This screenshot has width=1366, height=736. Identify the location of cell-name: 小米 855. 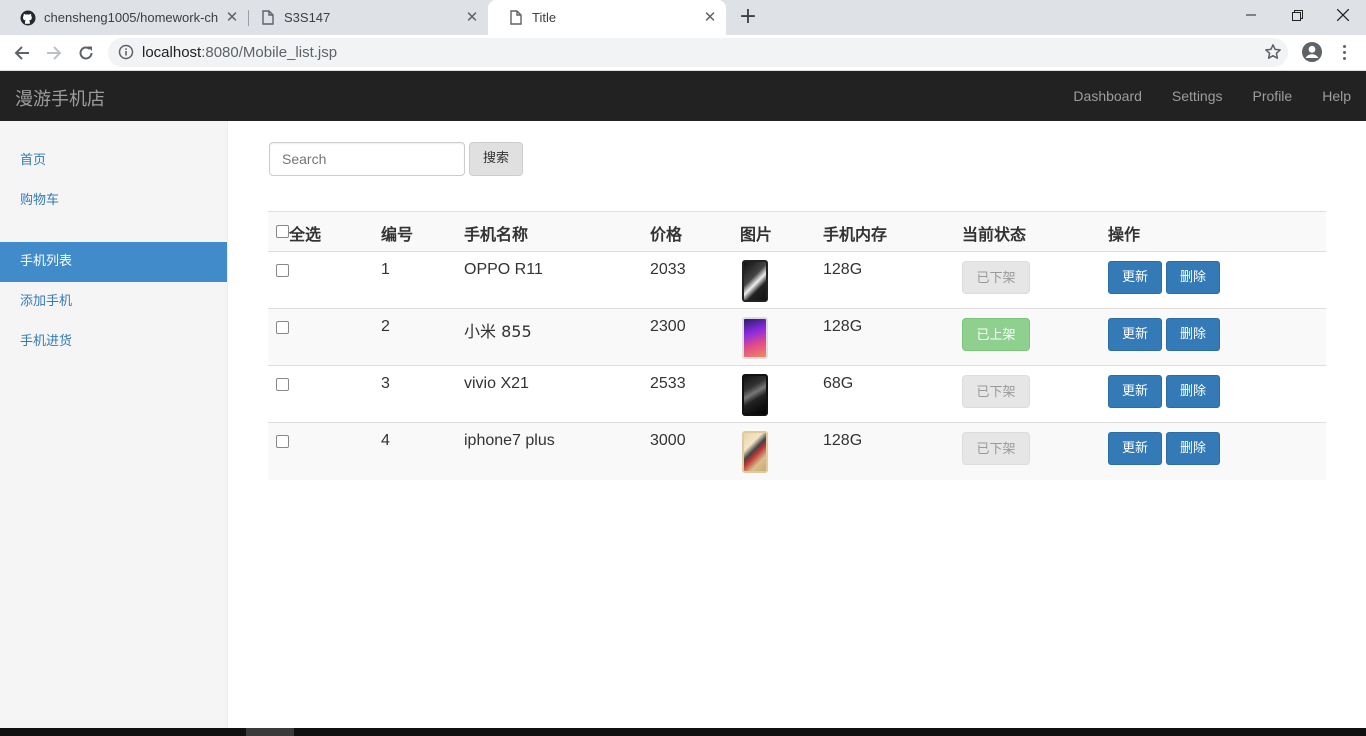
(498, 331).